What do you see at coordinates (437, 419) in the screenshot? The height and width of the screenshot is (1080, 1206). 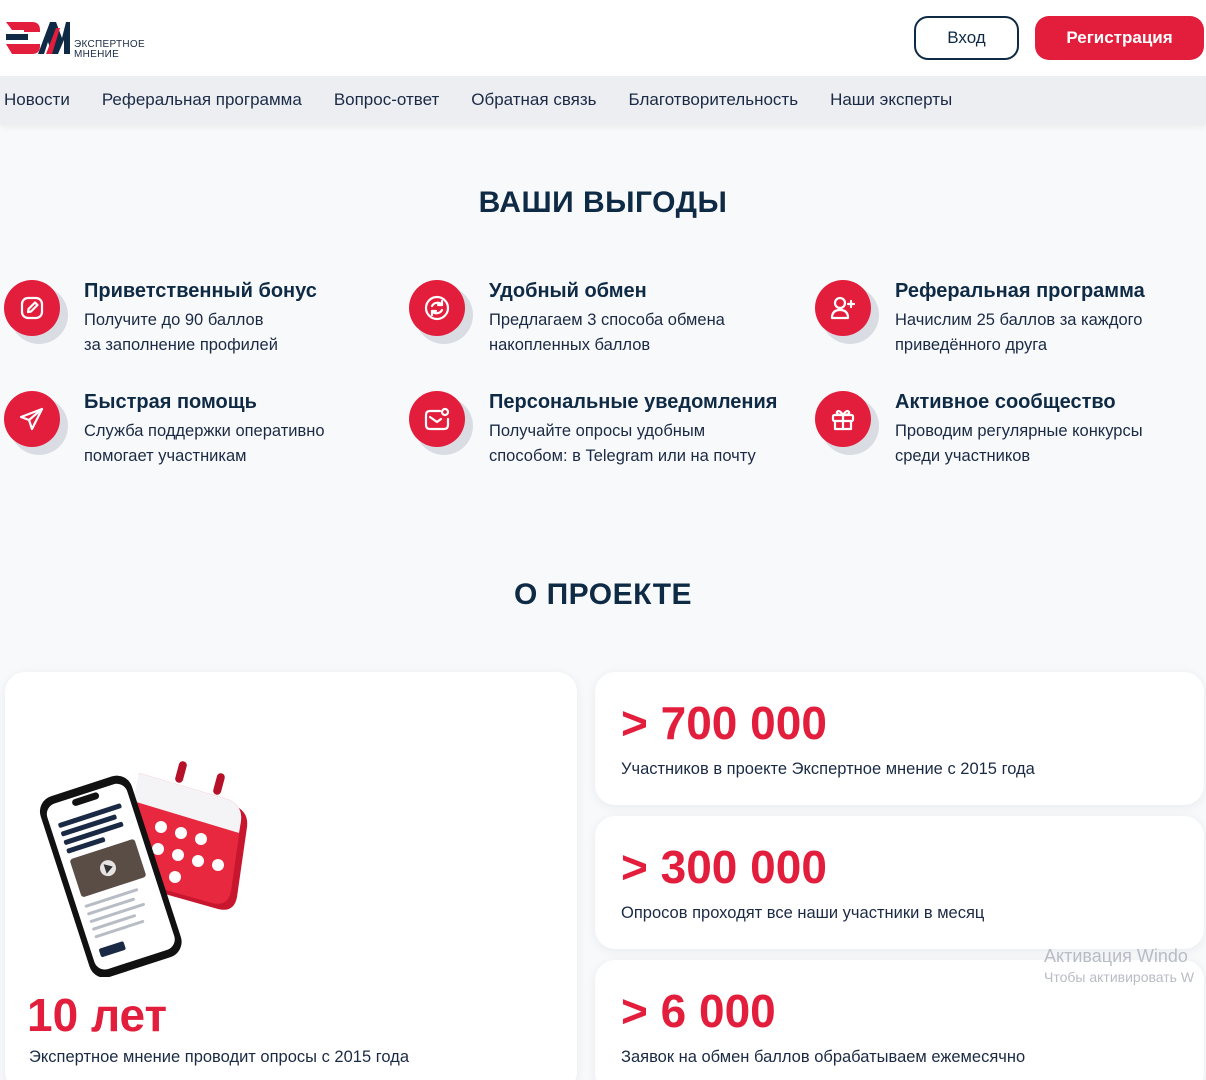 I see `mail-notification-icon` at bounding box center [437, 419].